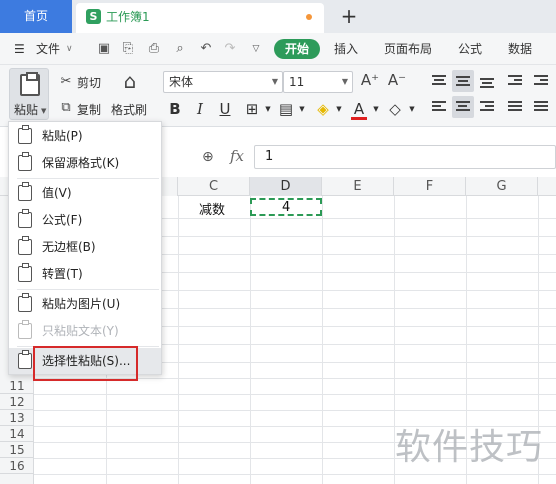  I want to click on cell-c2: 减数, so click(212, 208).